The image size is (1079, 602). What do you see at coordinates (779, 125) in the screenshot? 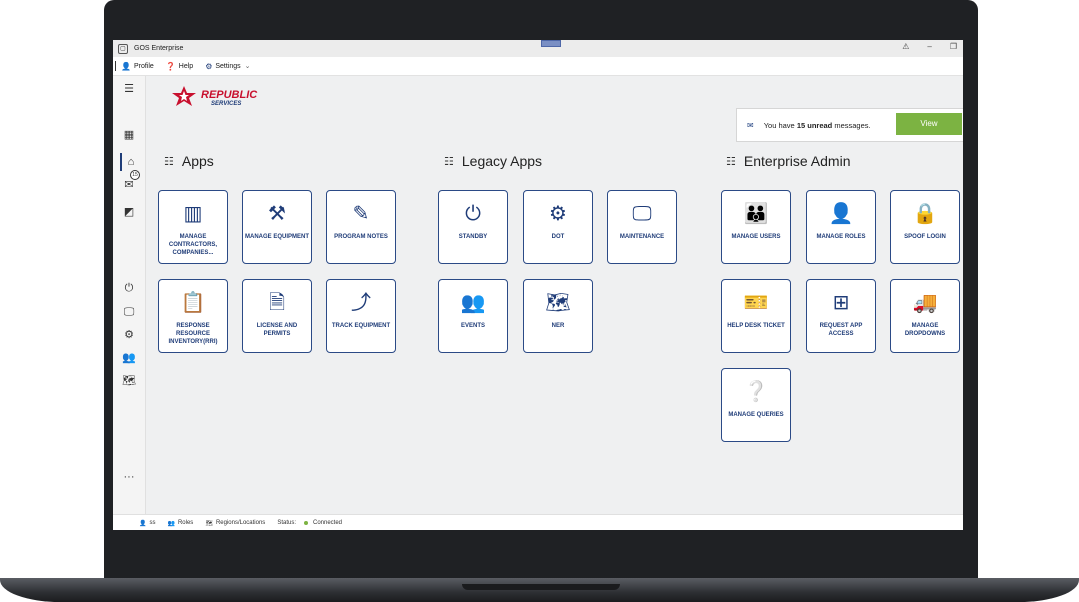
I see `msg-prefix: You have` at bounding box center [779, 125].